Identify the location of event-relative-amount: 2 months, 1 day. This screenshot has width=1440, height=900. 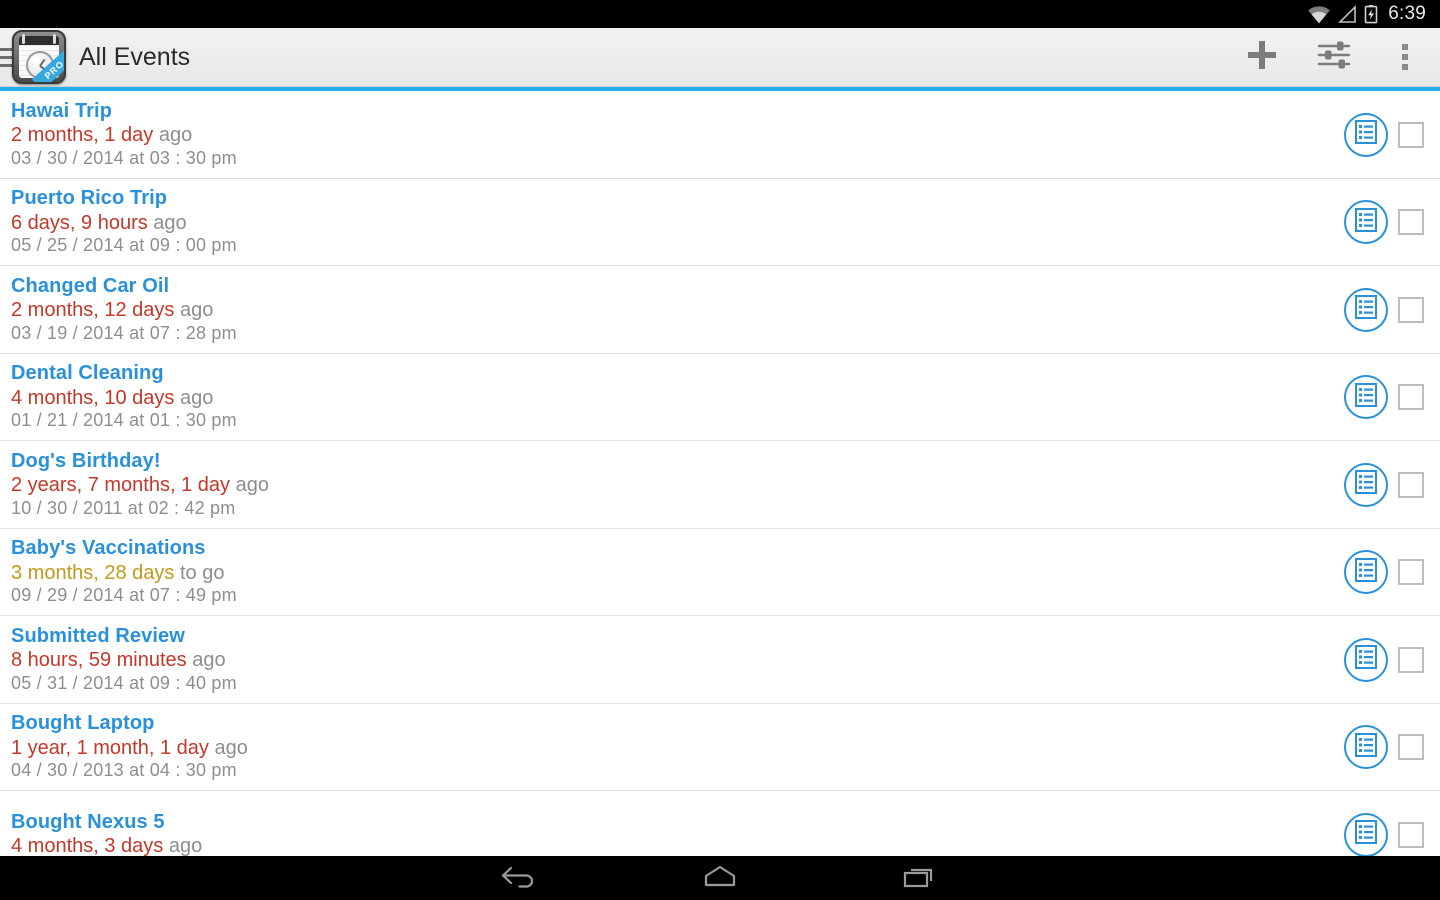
(82, 135).